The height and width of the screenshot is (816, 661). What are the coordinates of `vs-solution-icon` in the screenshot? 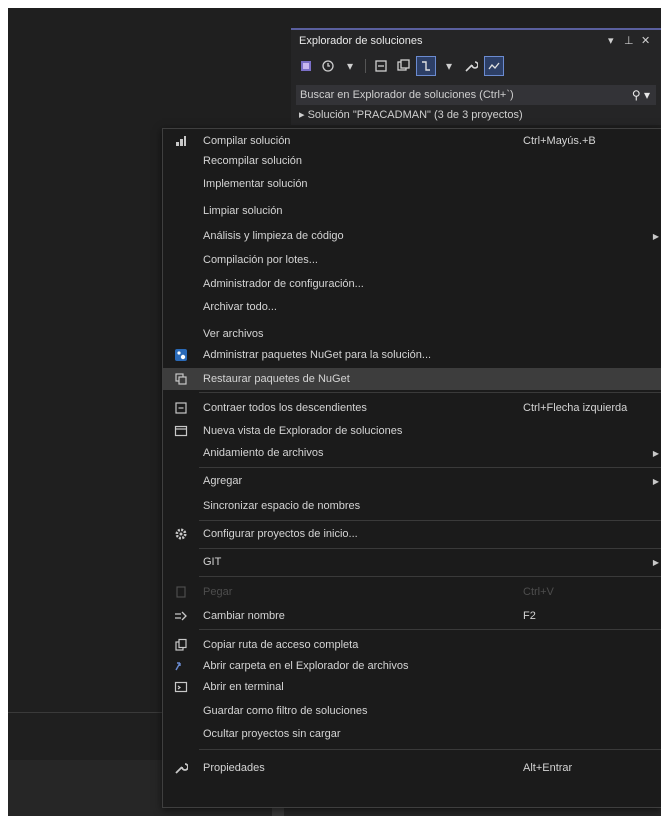 It's located at (306, 66).